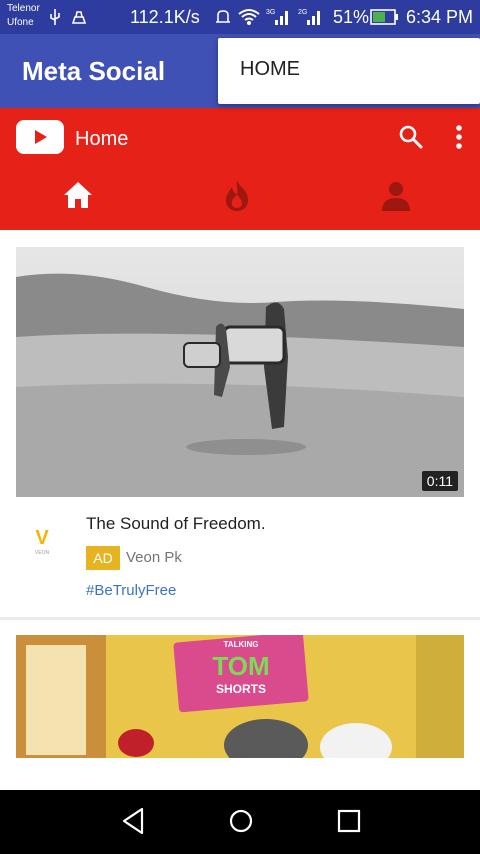  I want to click on channel-logo: V VEON, so click(42, 542).